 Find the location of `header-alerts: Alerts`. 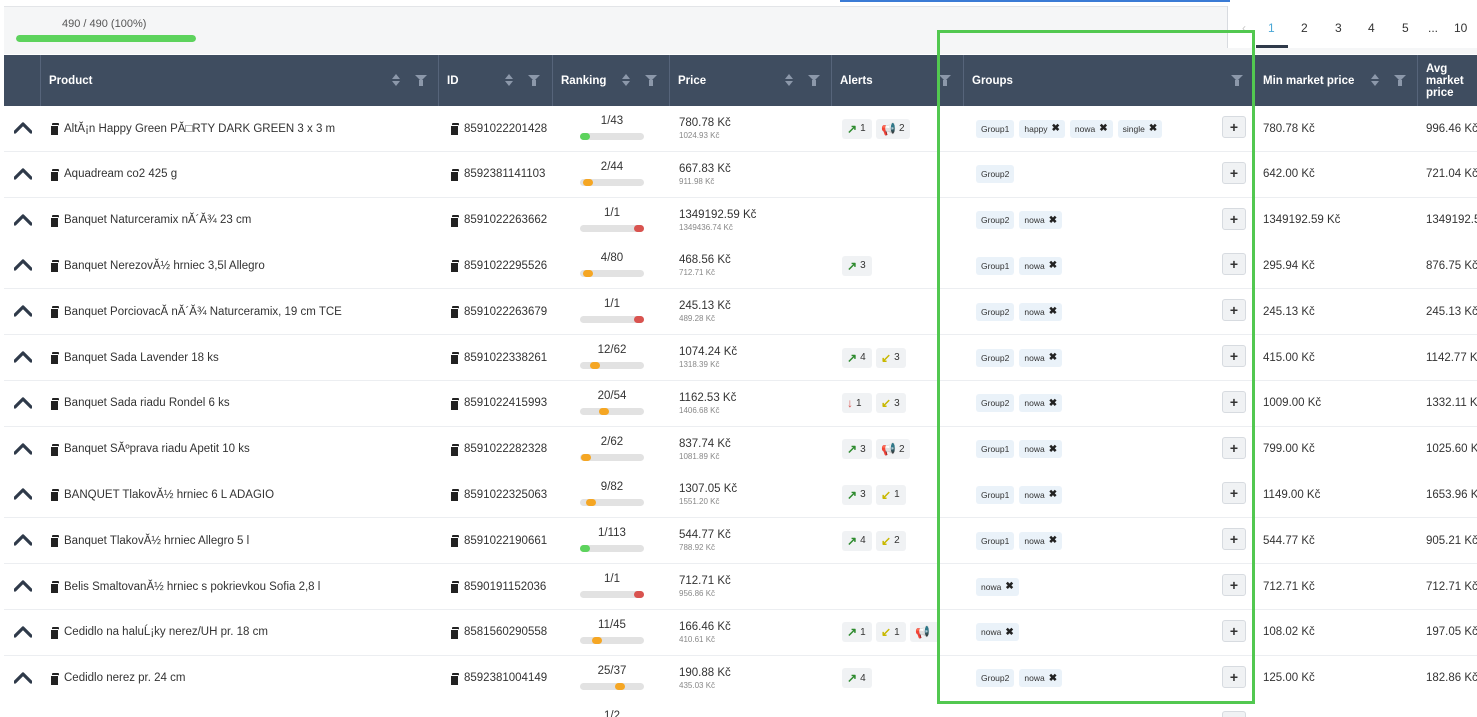

header-alerts: Alerts is located at coordinates (897, 80).